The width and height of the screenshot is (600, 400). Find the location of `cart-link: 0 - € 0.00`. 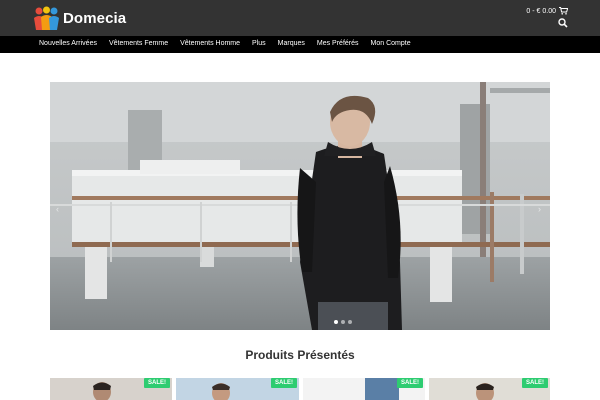

cart-link: 0 - € 0.00 is located at coordinates (547, 11).